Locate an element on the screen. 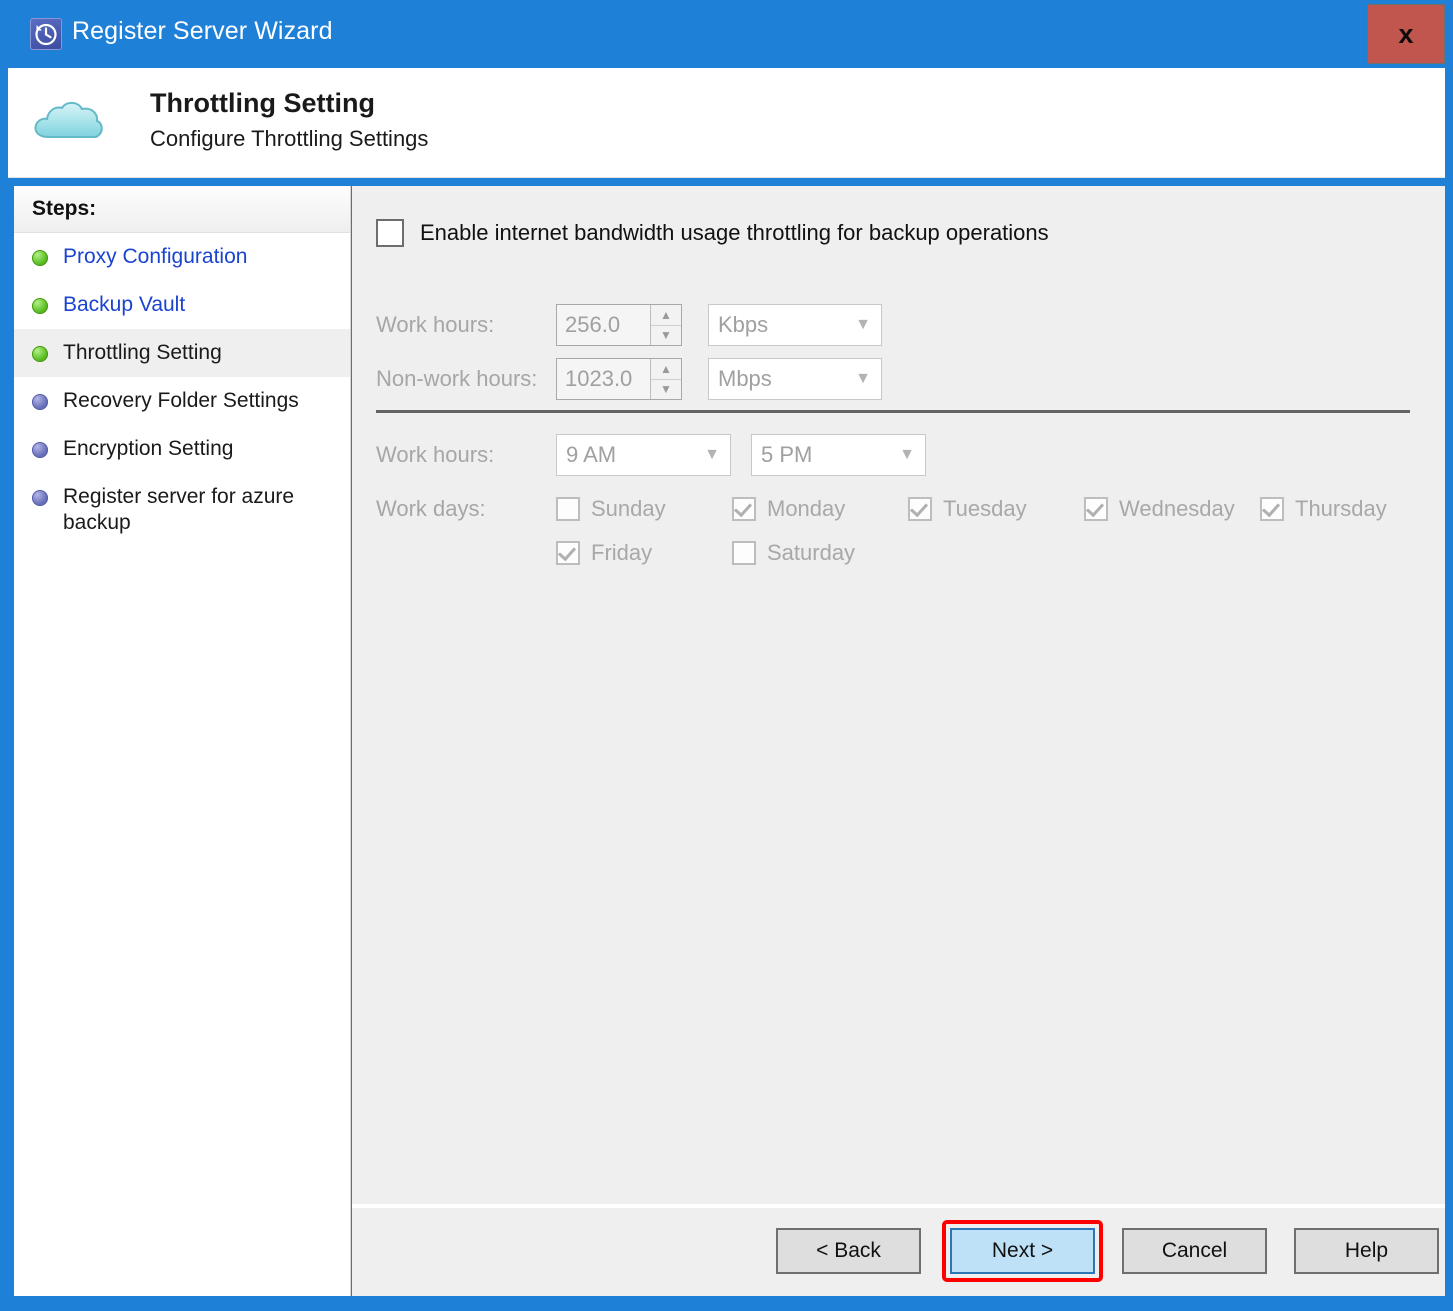 The width and height of the screenshot is (1453, 1311). sidebar-item-proxy-configuration: Proxy Configuration is located at coordinates (182, 257).